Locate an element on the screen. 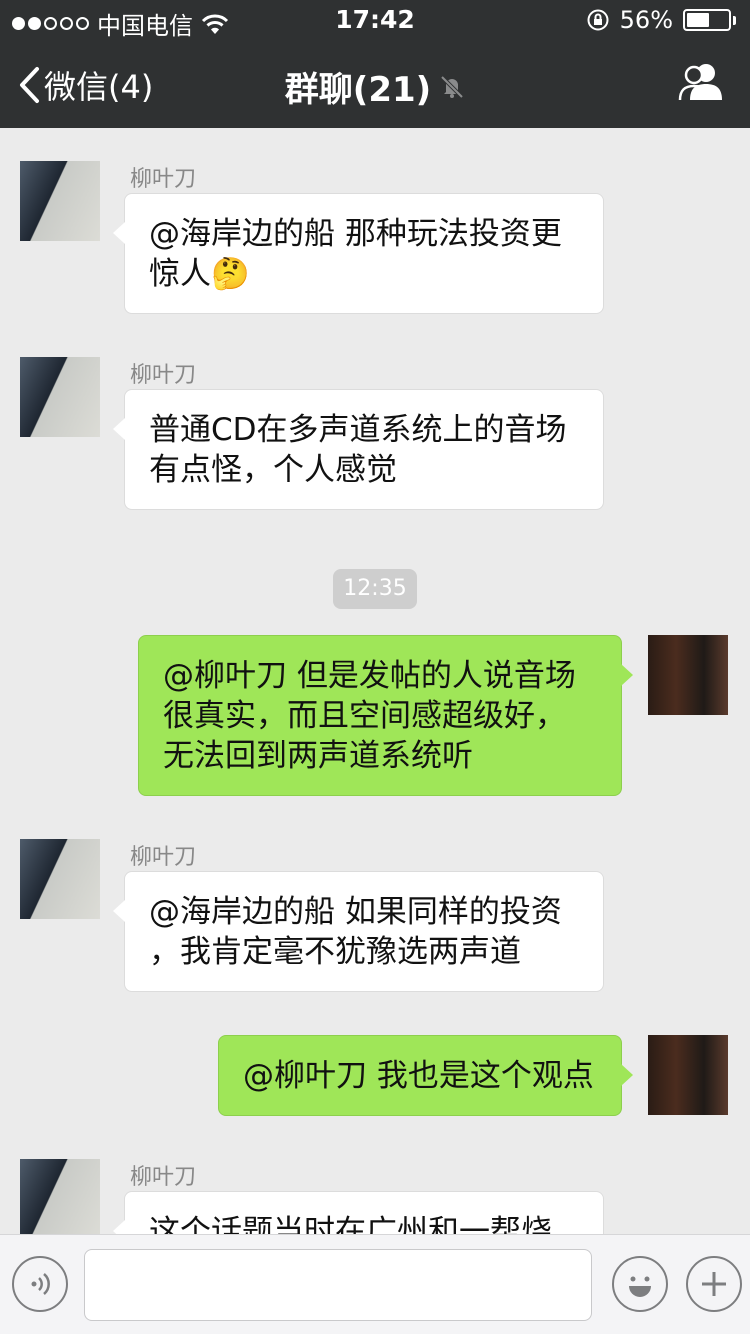  emoji-icon is located at coordinates (640, 1286).